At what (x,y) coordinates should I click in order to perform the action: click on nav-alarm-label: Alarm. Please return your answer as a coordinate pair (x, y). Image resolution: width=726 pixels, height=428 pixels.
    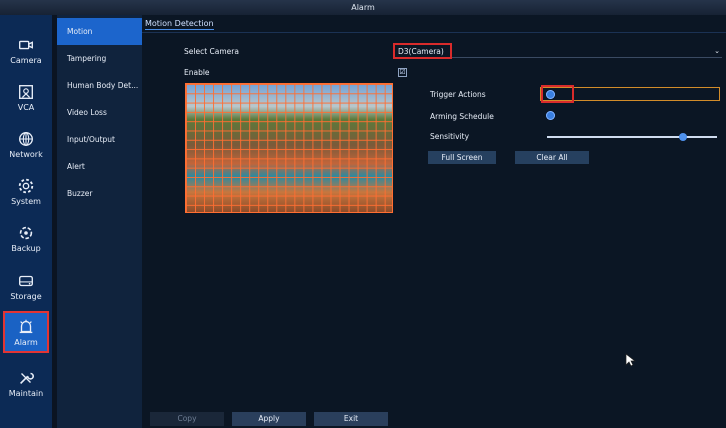
    Looking at the image, I should click on (26, 342).